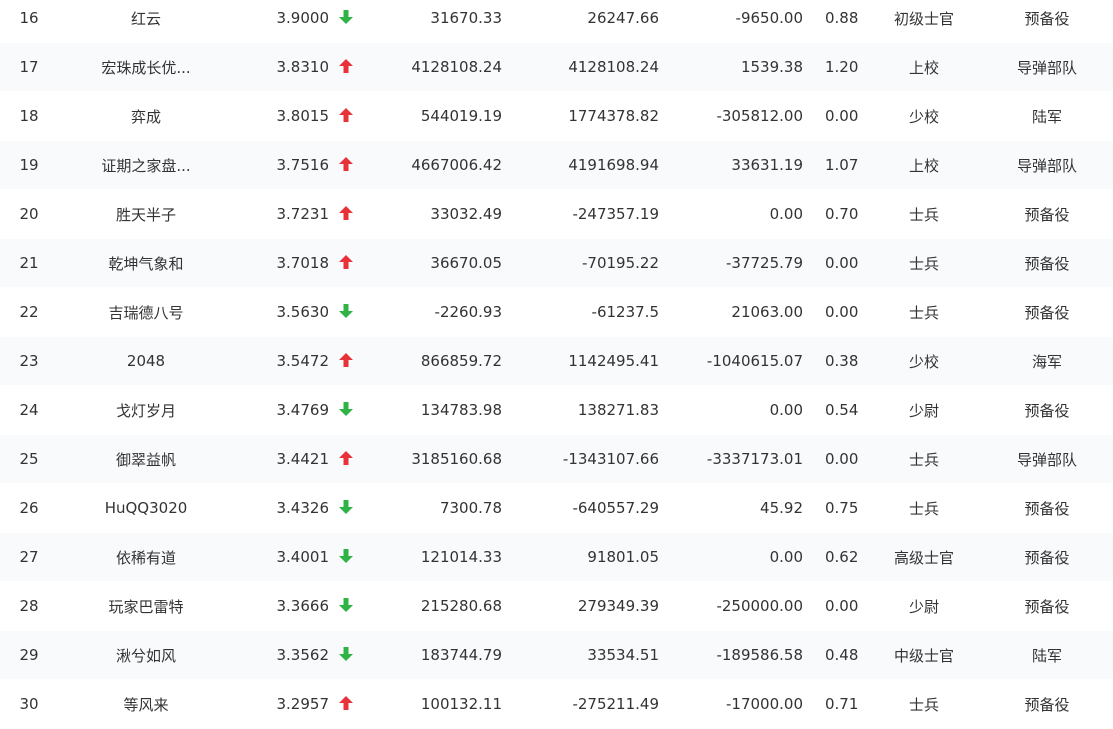 The height and width of the screenshot is (729, 1113). I want to click on name-cell: 吉瑞德八号, so click(146, 312).